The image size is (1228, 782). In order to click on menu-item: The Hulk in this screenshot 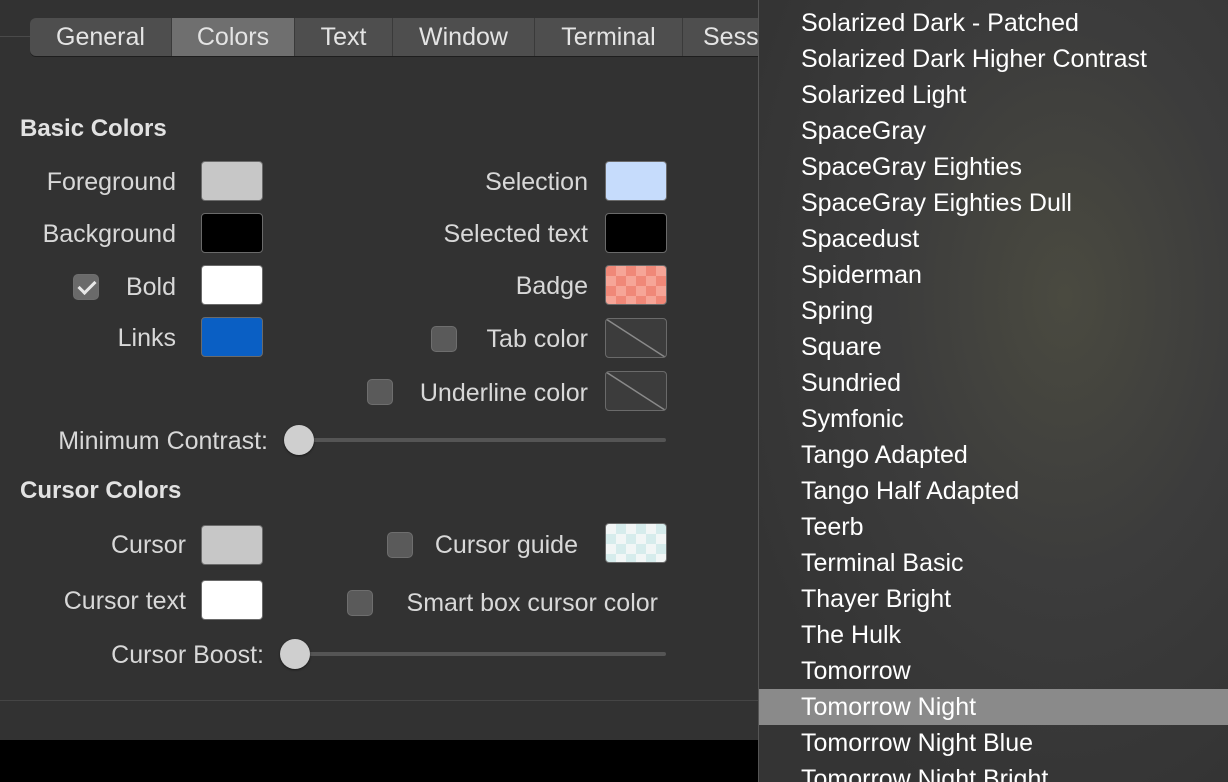, I will do `click(993, 635)`.